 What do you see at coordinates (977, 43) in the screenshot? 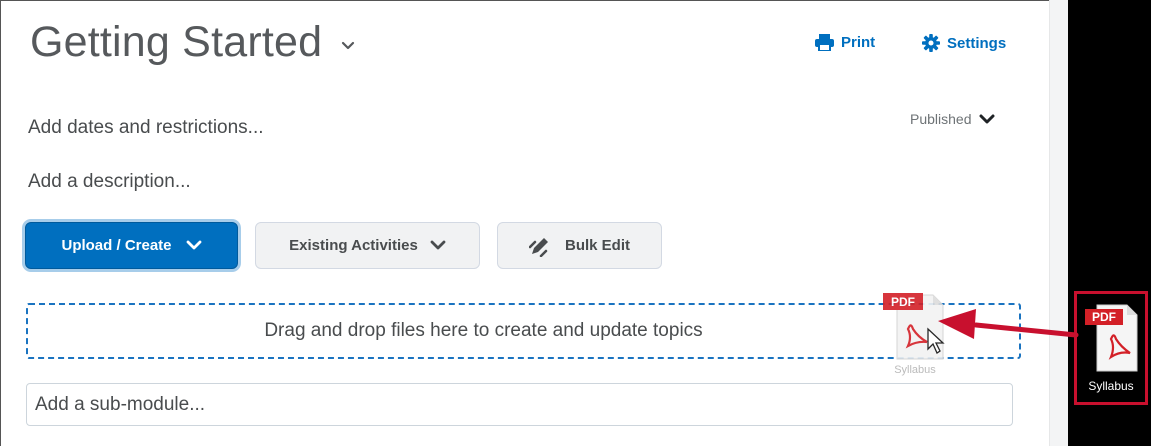
I see `settings-label: Settings` at bounding box center [977, 43].